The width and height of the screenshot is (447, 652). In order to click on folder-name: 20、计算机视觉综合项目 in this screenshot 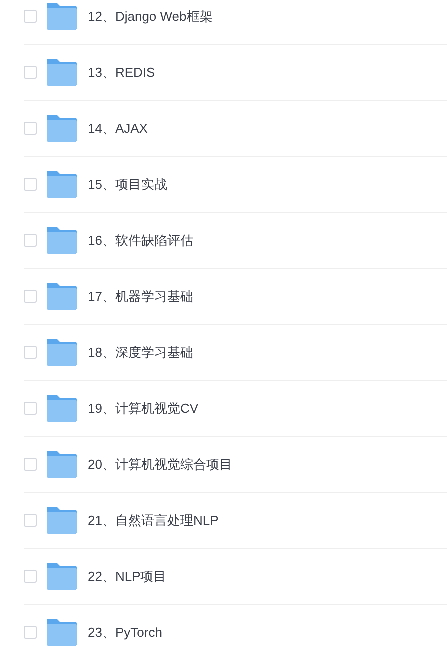, I will do `click(160, 464)`.